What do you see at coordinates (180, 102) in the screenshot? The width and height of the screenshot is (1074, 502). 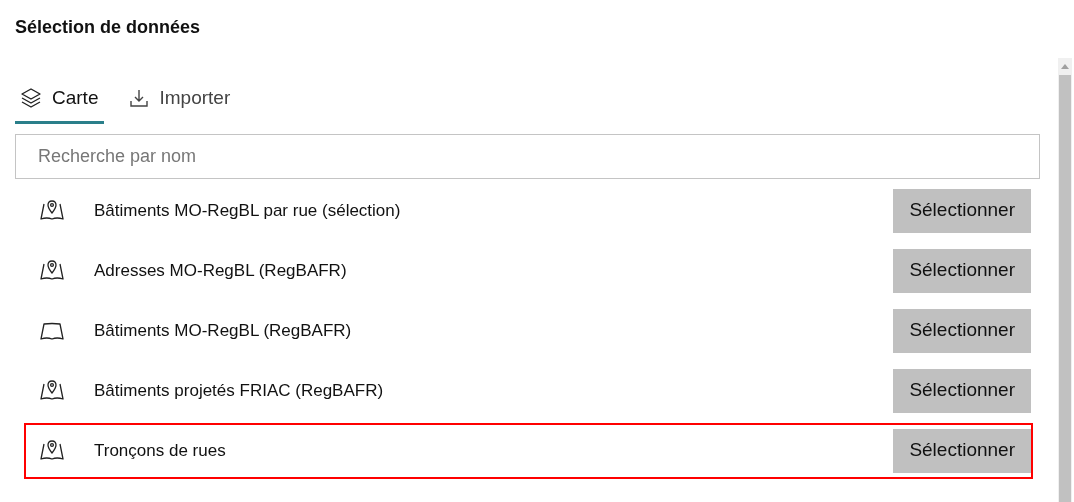 I see `tab: Importer` at bounding box center [180, 102].